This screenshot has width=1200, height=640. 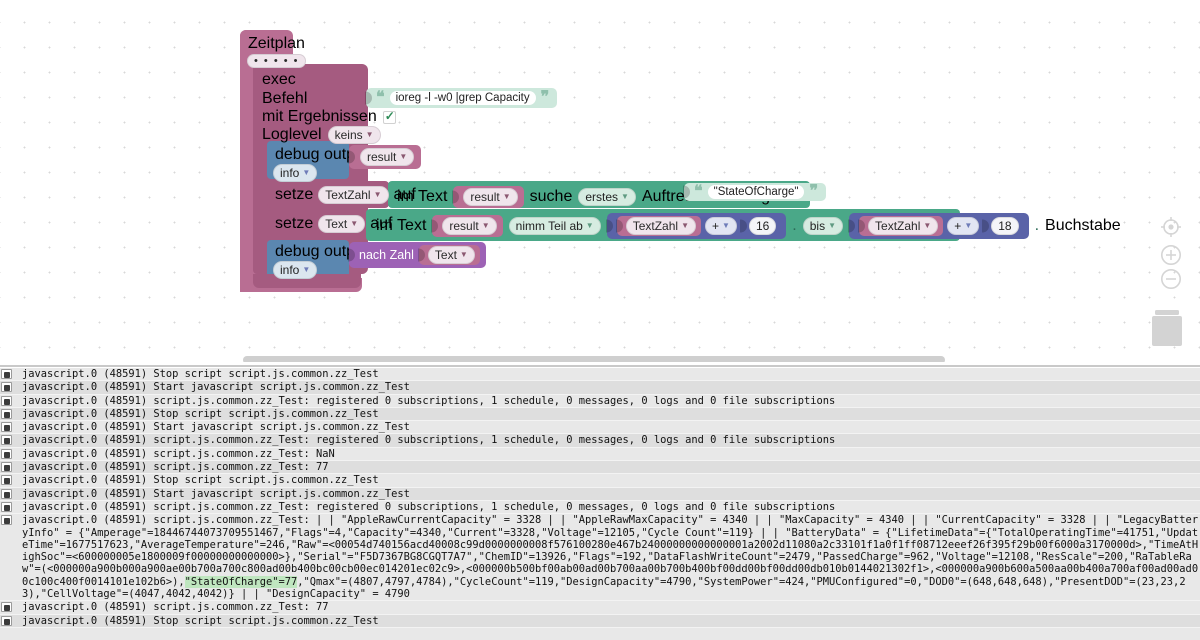 What do you see at coordinates (963, 226) in the screenshot?
I see `to-operator-dropdown: + ▼` at bounding box center [963, 226].